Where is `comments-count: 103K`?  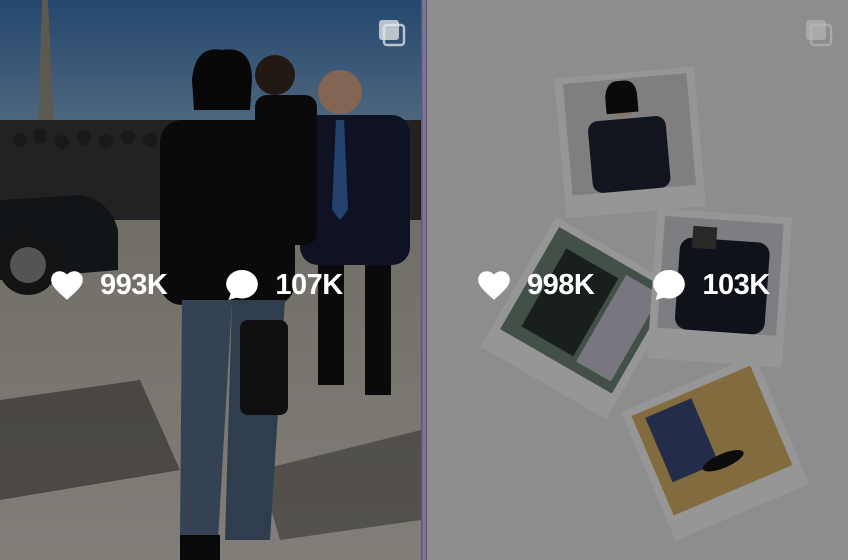
comments-count: 103K is located at coordinates (736, 284).